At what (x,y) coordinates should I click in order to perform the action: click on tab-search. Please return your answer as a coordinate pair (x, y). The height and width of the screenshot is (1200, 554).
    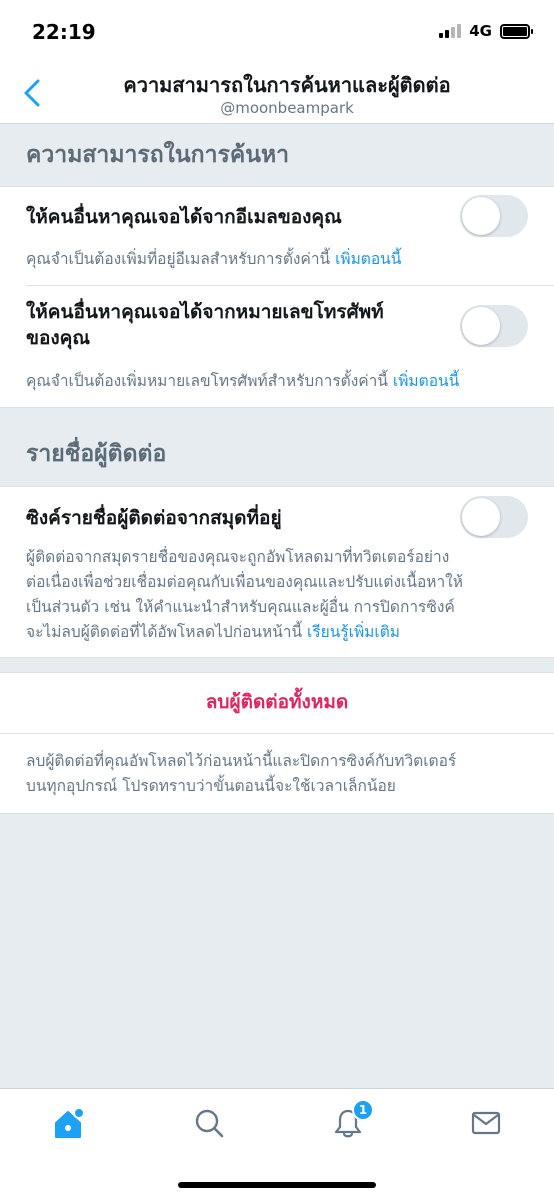
    Looking at the image, I should click on (209, 1123).